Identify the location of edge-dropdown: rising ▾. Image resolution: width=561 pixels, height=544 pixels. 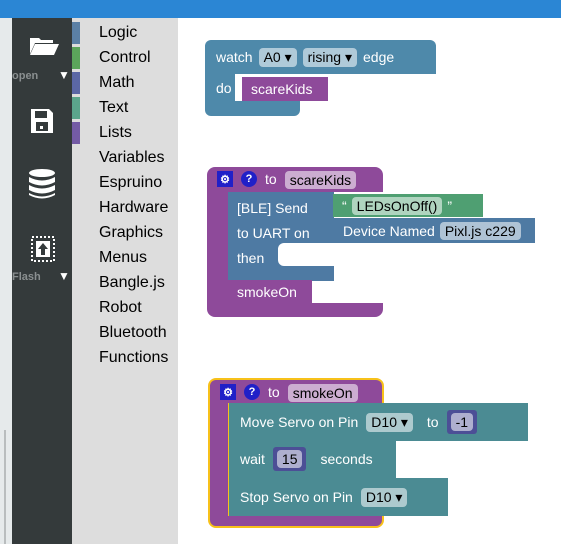
(330, 57).